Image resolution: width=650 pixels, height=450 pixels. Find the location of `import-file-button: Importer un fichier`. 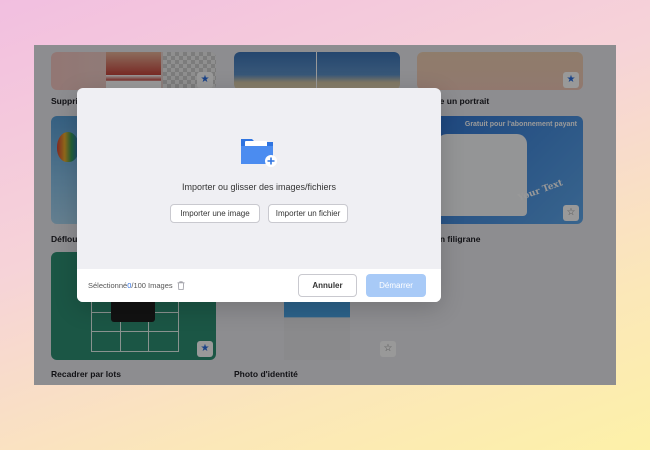

import-file-button: Importer un fichier is located at coordinates (308, 213).